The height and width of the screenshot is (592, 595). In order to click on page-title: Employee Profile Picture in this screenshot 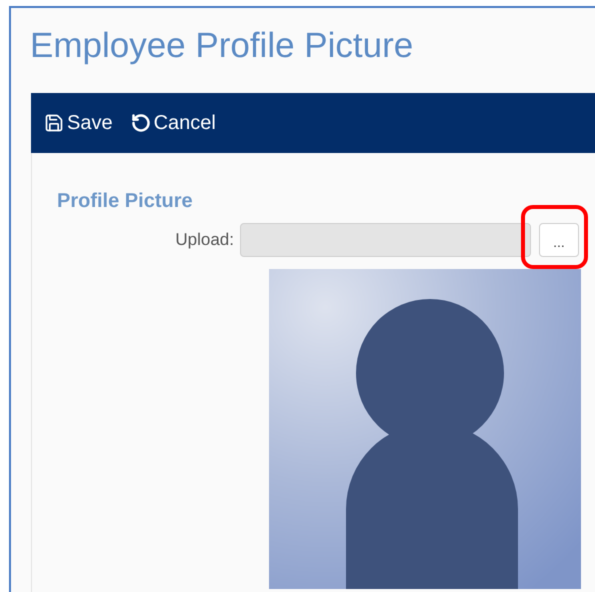, I will do `click(222, 46)`.